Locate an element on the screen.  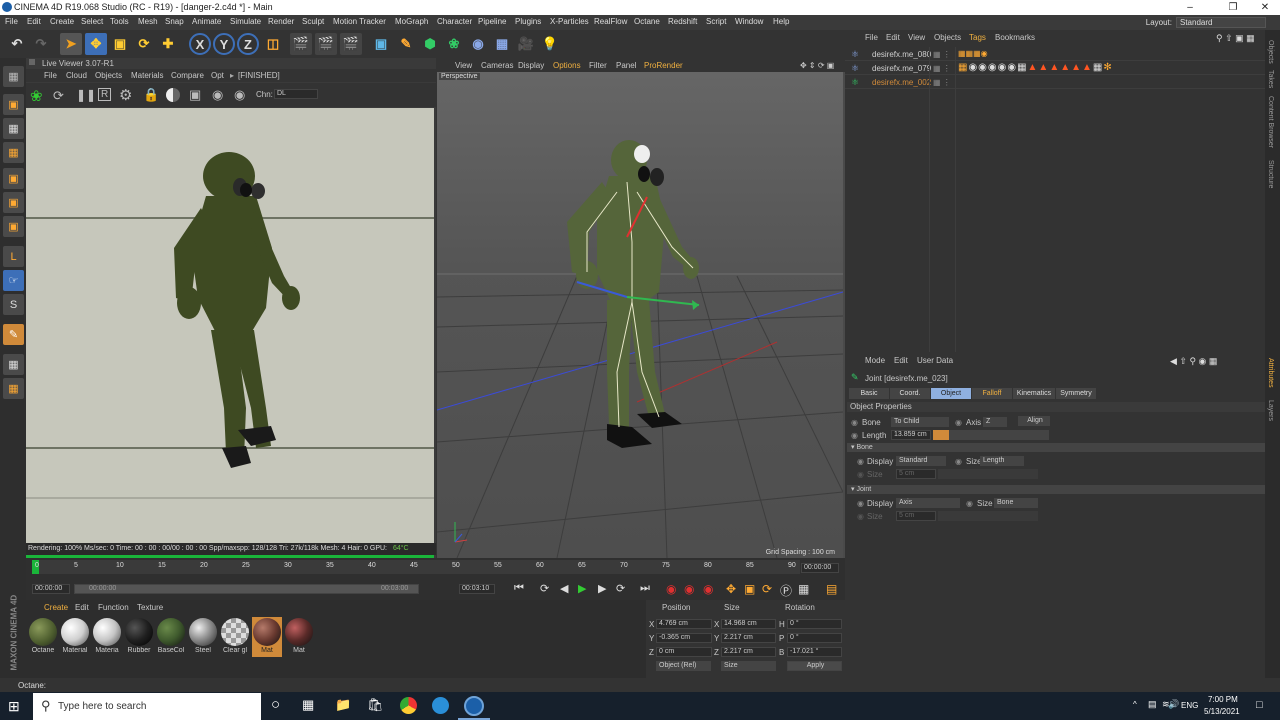
cinema4d-taskbar-icon is located at coordinates (474, 706).